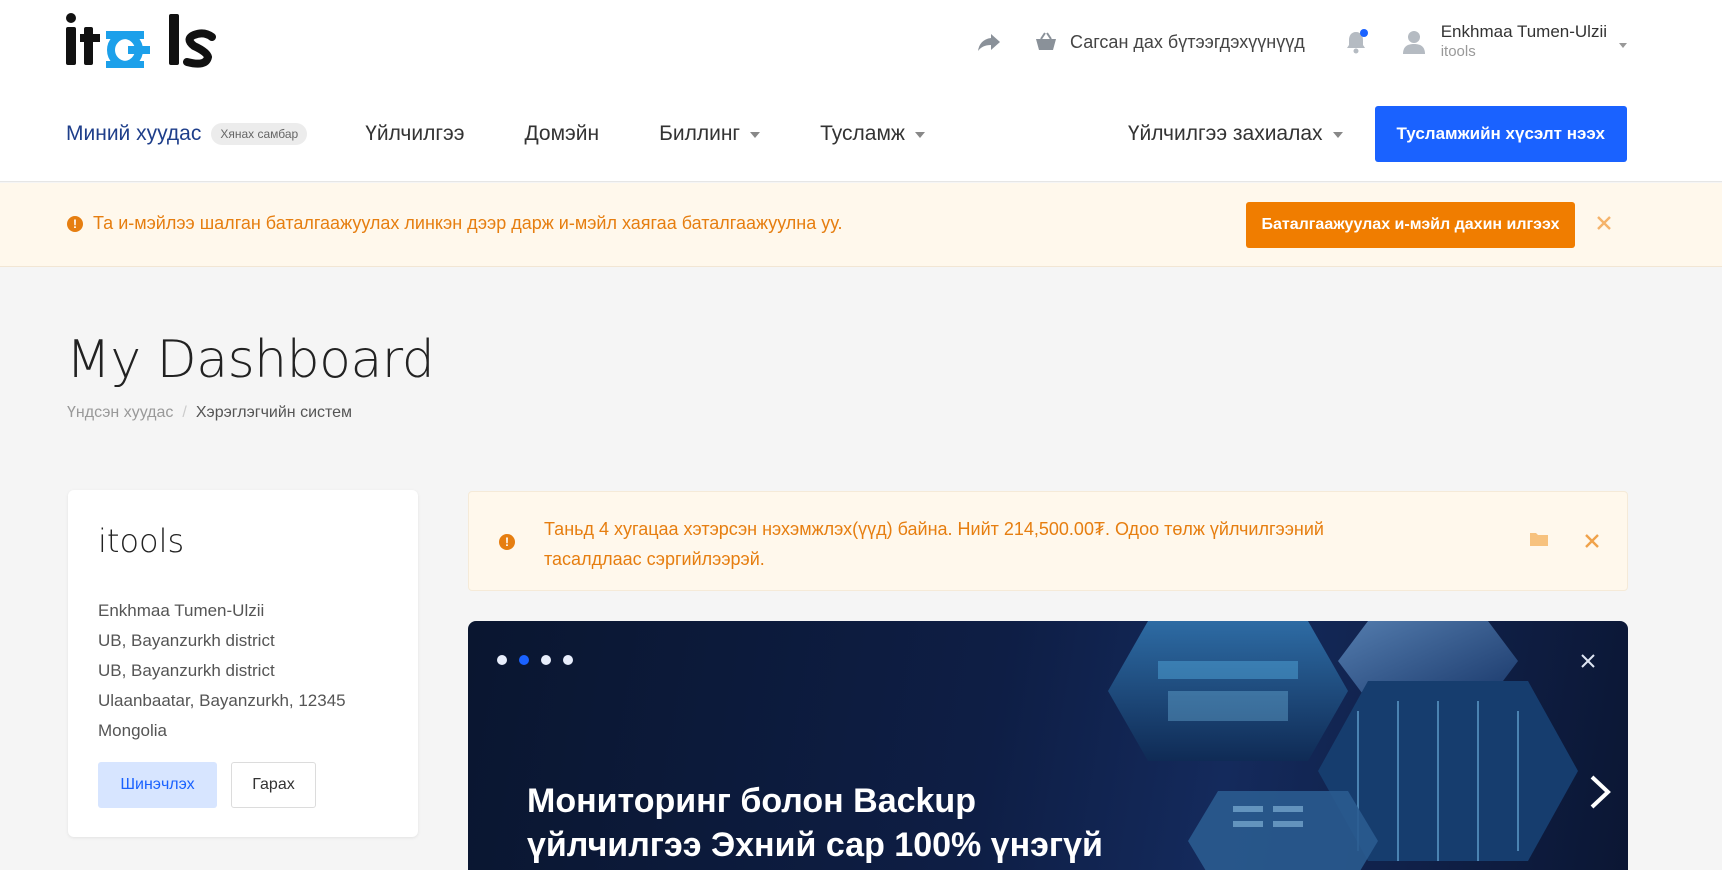 This screenshot has width=1722, height=870. Describe the element at coordinates (134, 133) in the screenshot. I see `nav-home-label: Миний хуудас` at that location.